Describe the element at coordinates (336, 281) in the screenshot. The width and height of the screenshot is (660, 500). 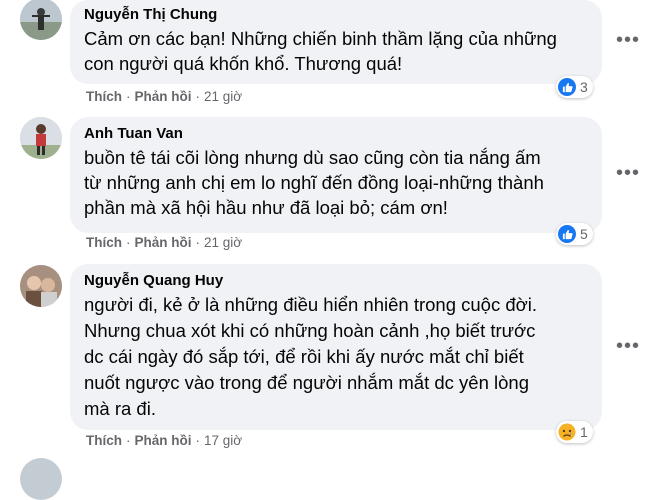
I see `comment-author: Nguyễn Quang Huy` at that location.